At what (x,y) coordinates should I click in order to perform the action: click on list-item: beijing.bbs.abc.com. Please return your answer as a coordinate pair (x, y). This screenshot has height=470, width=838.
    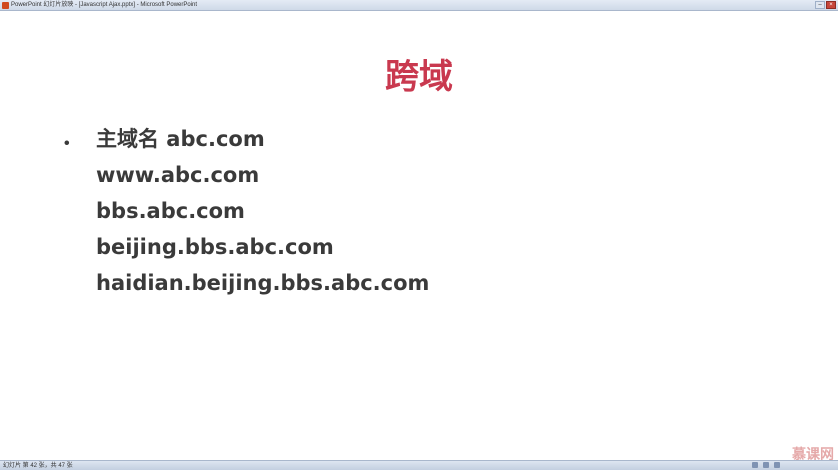
    Looking at the image, I should click on (215, 247).